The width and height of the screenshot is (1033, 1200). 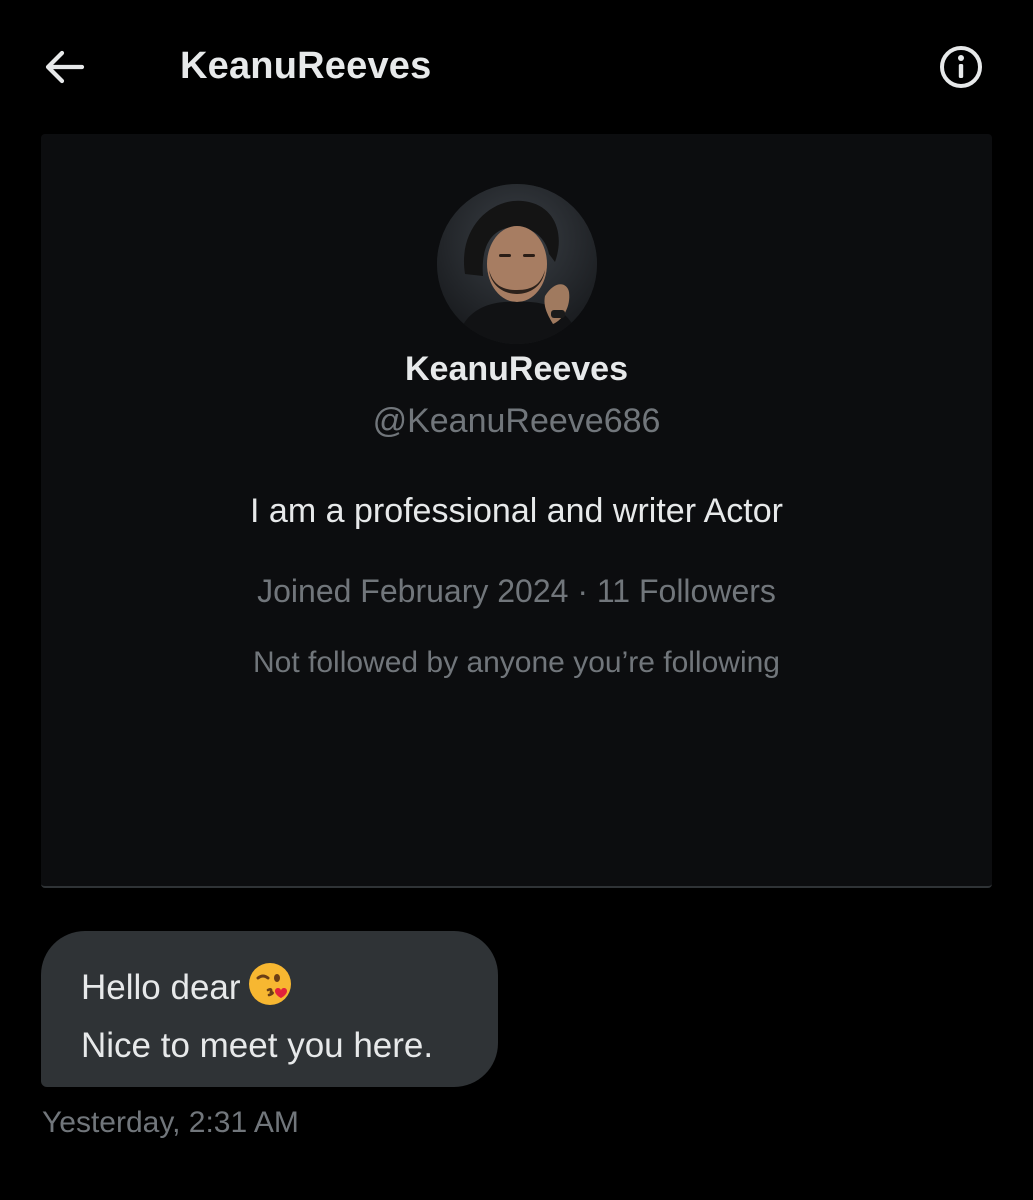 I want to click on mutual-followers-text: Not followed by anyone you’re following, so click(x=516, y=662).